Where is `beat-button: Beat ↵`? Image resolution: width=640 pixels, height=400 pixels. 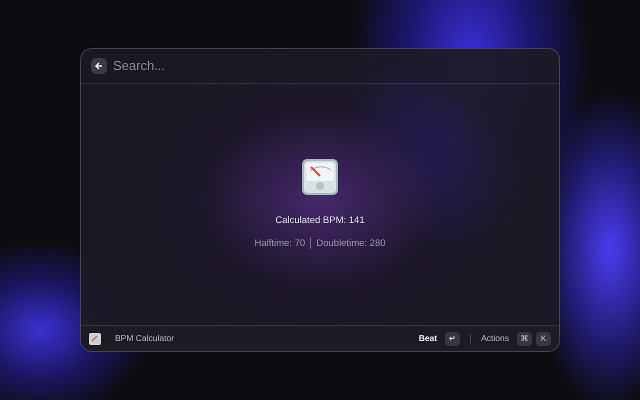
beat-button: Beat ↵ is located at coordinates (439, 339).